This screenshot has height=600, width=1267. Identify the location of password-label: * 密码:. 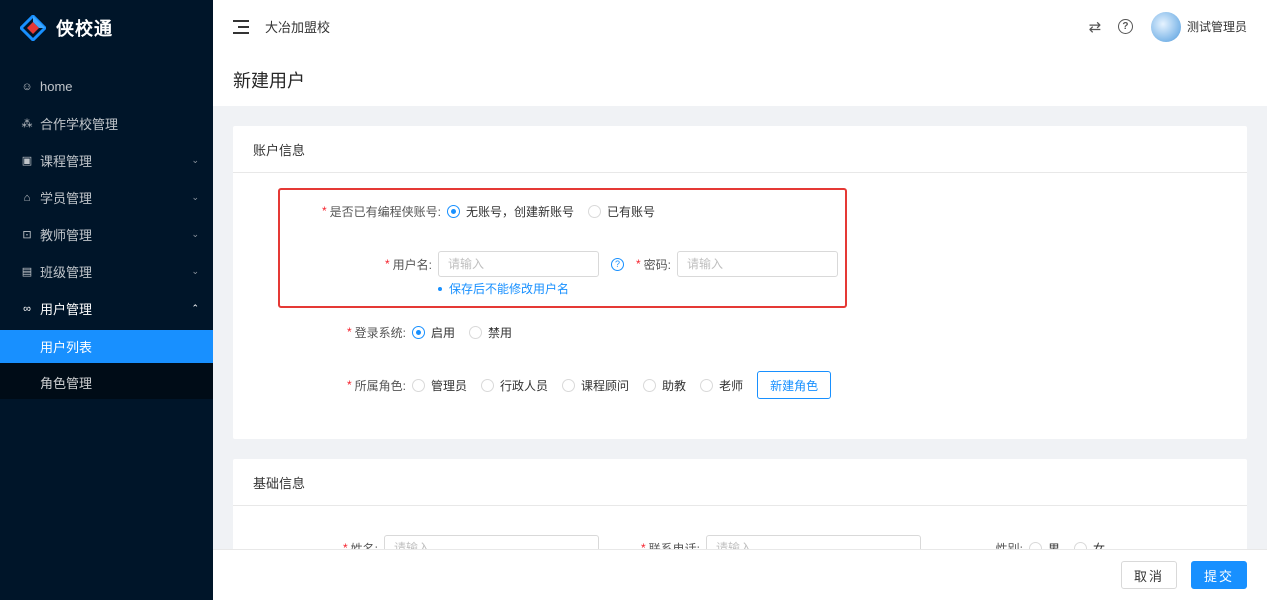
(654, 264).